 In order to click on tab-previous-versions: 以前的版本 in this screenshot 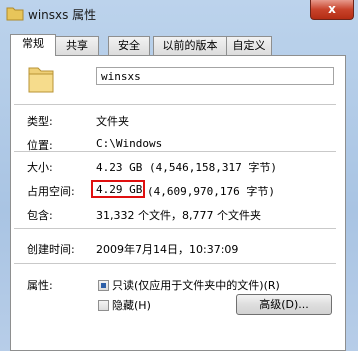, I will do `click(190, 45)`.